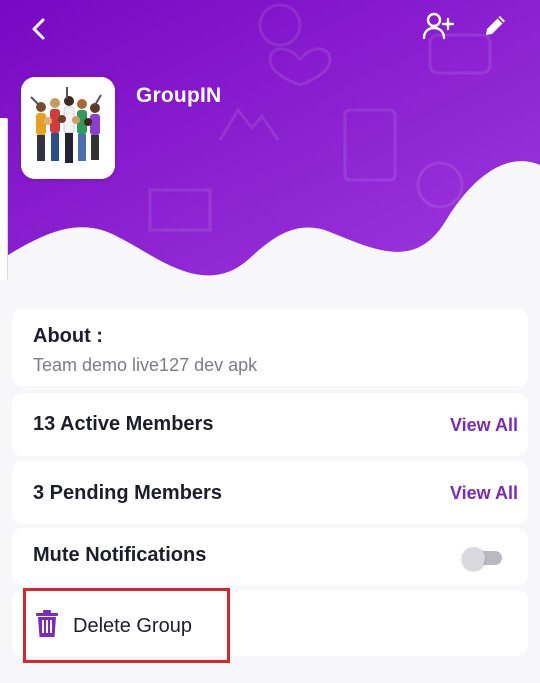  I want to click on about-card: About : Team demo live127 dev apk, so click(270, 347).